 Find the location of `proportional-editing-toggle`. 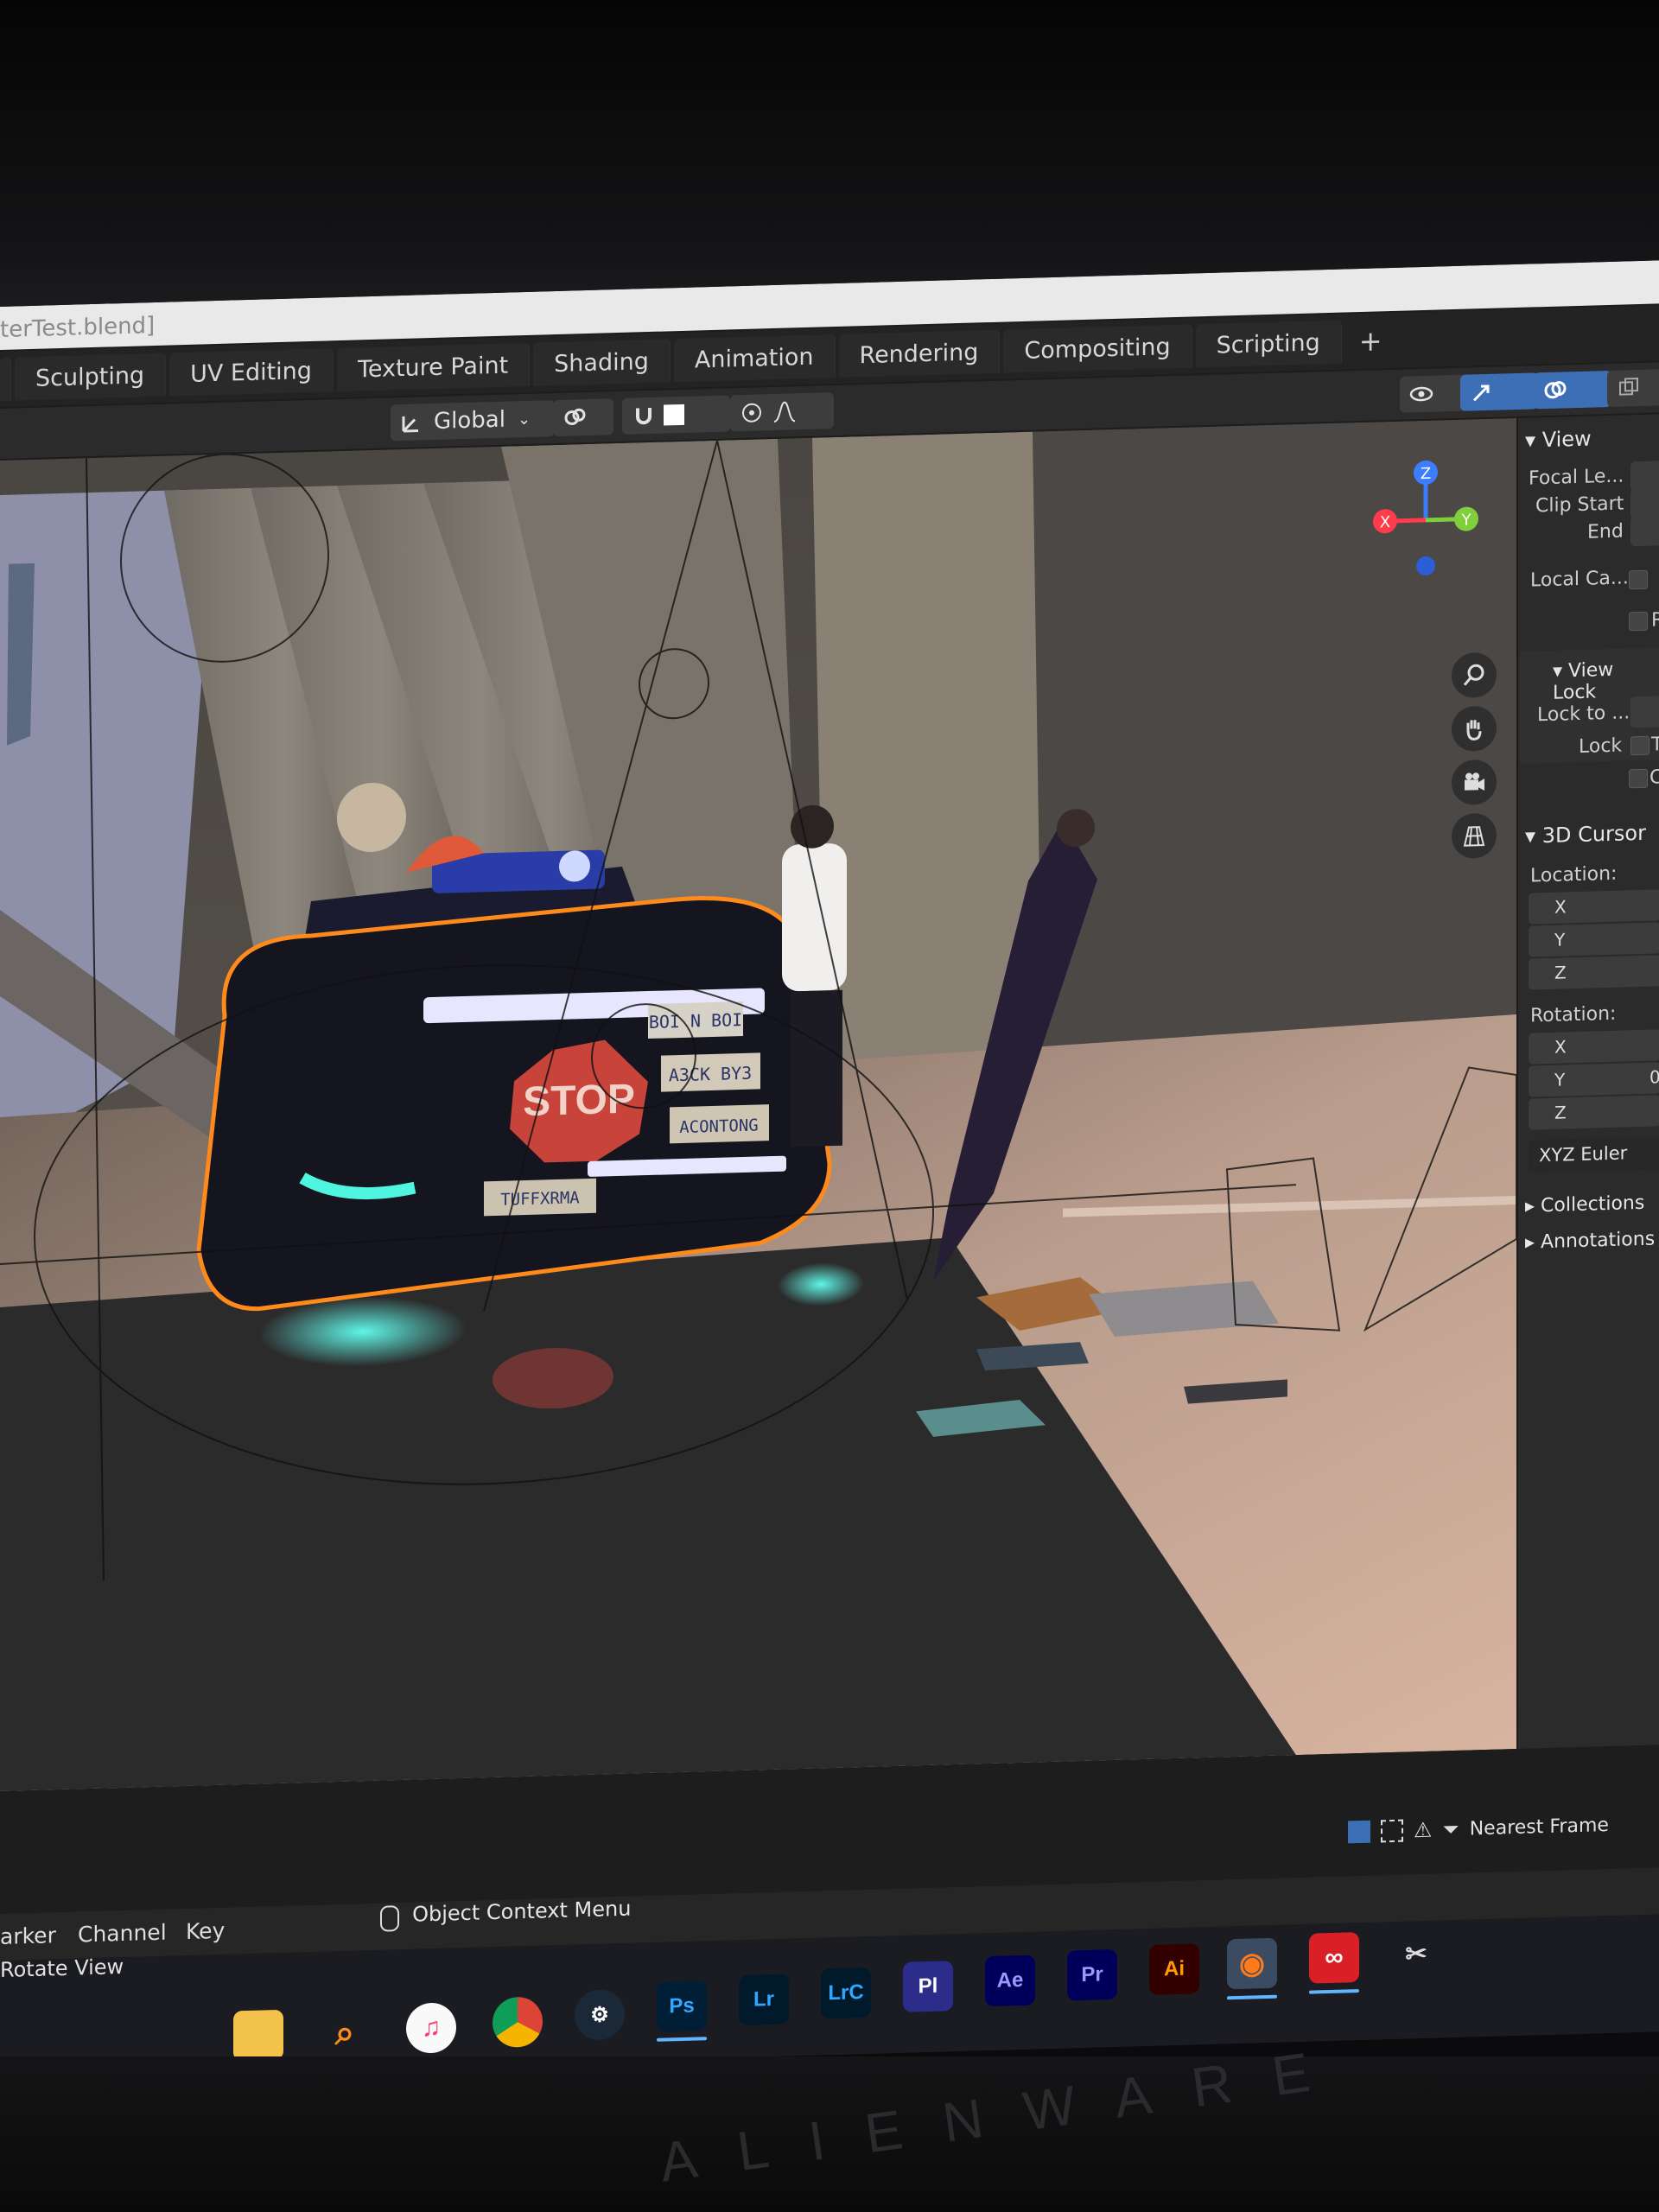

proportional-editing-toggle is located at coordinates (782, 412).